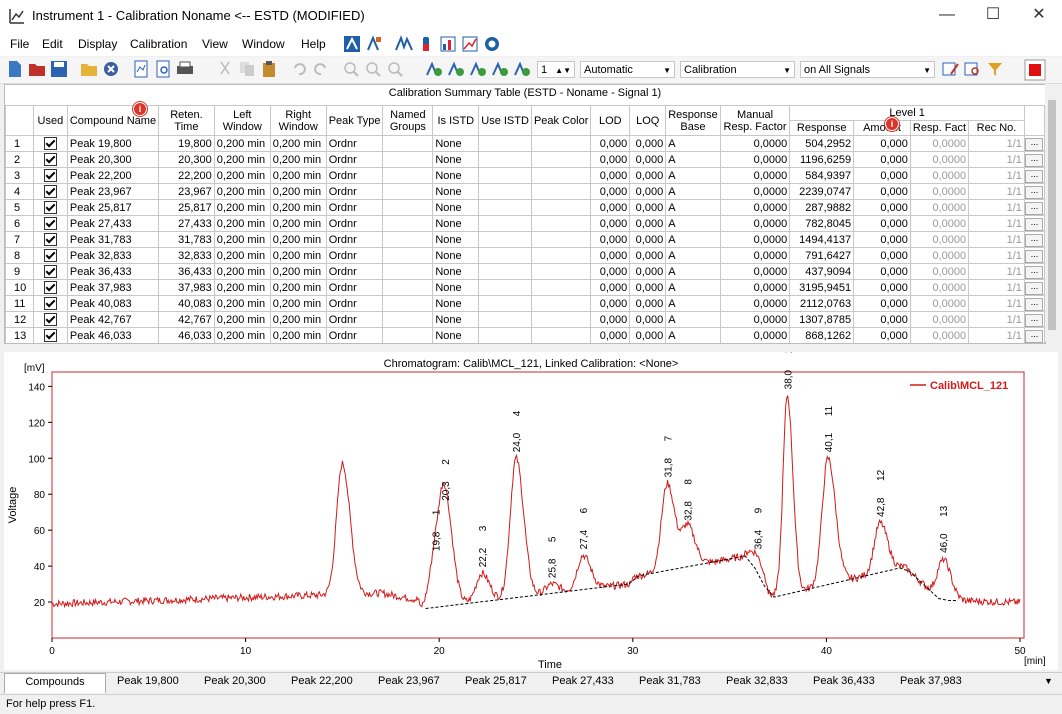 Image resolution: width=1062 pixels, height=714 pixels. Describe the element at coordinates (313, 44) in the screenshot. I see `menu-help: Help` at that location.